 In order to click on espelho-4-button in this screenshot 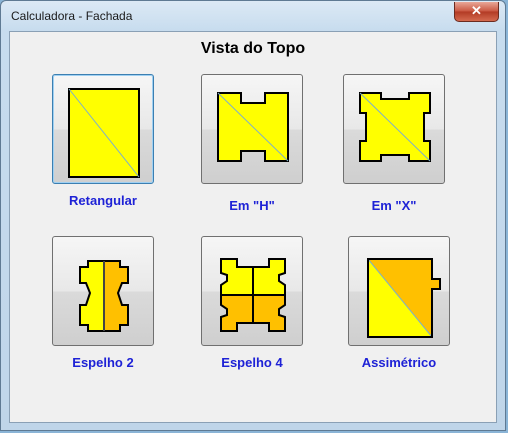, I will do `click(252, 291)`.